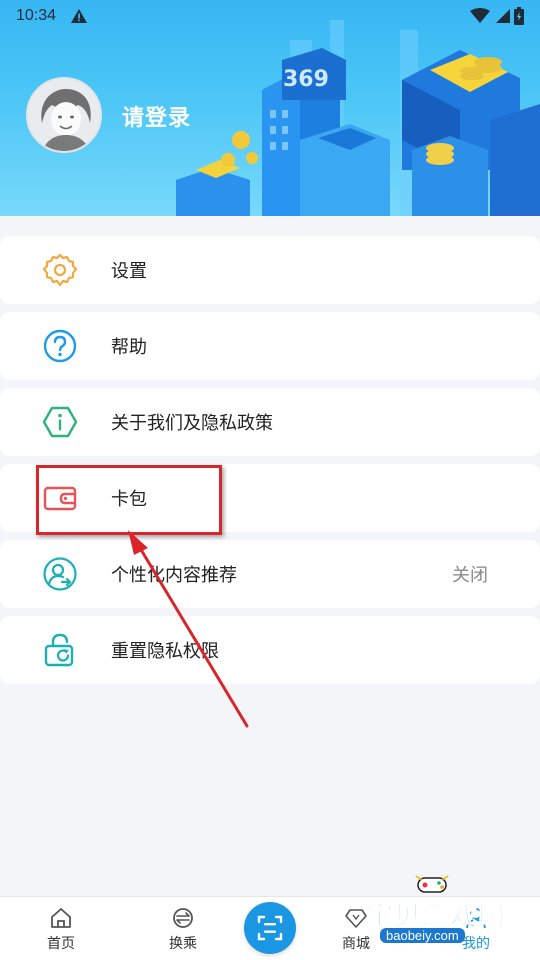 The image size is (540, 960). Describe the element at coordinates (476, 918) in the screenshot. I see `profile-icon` at that location.